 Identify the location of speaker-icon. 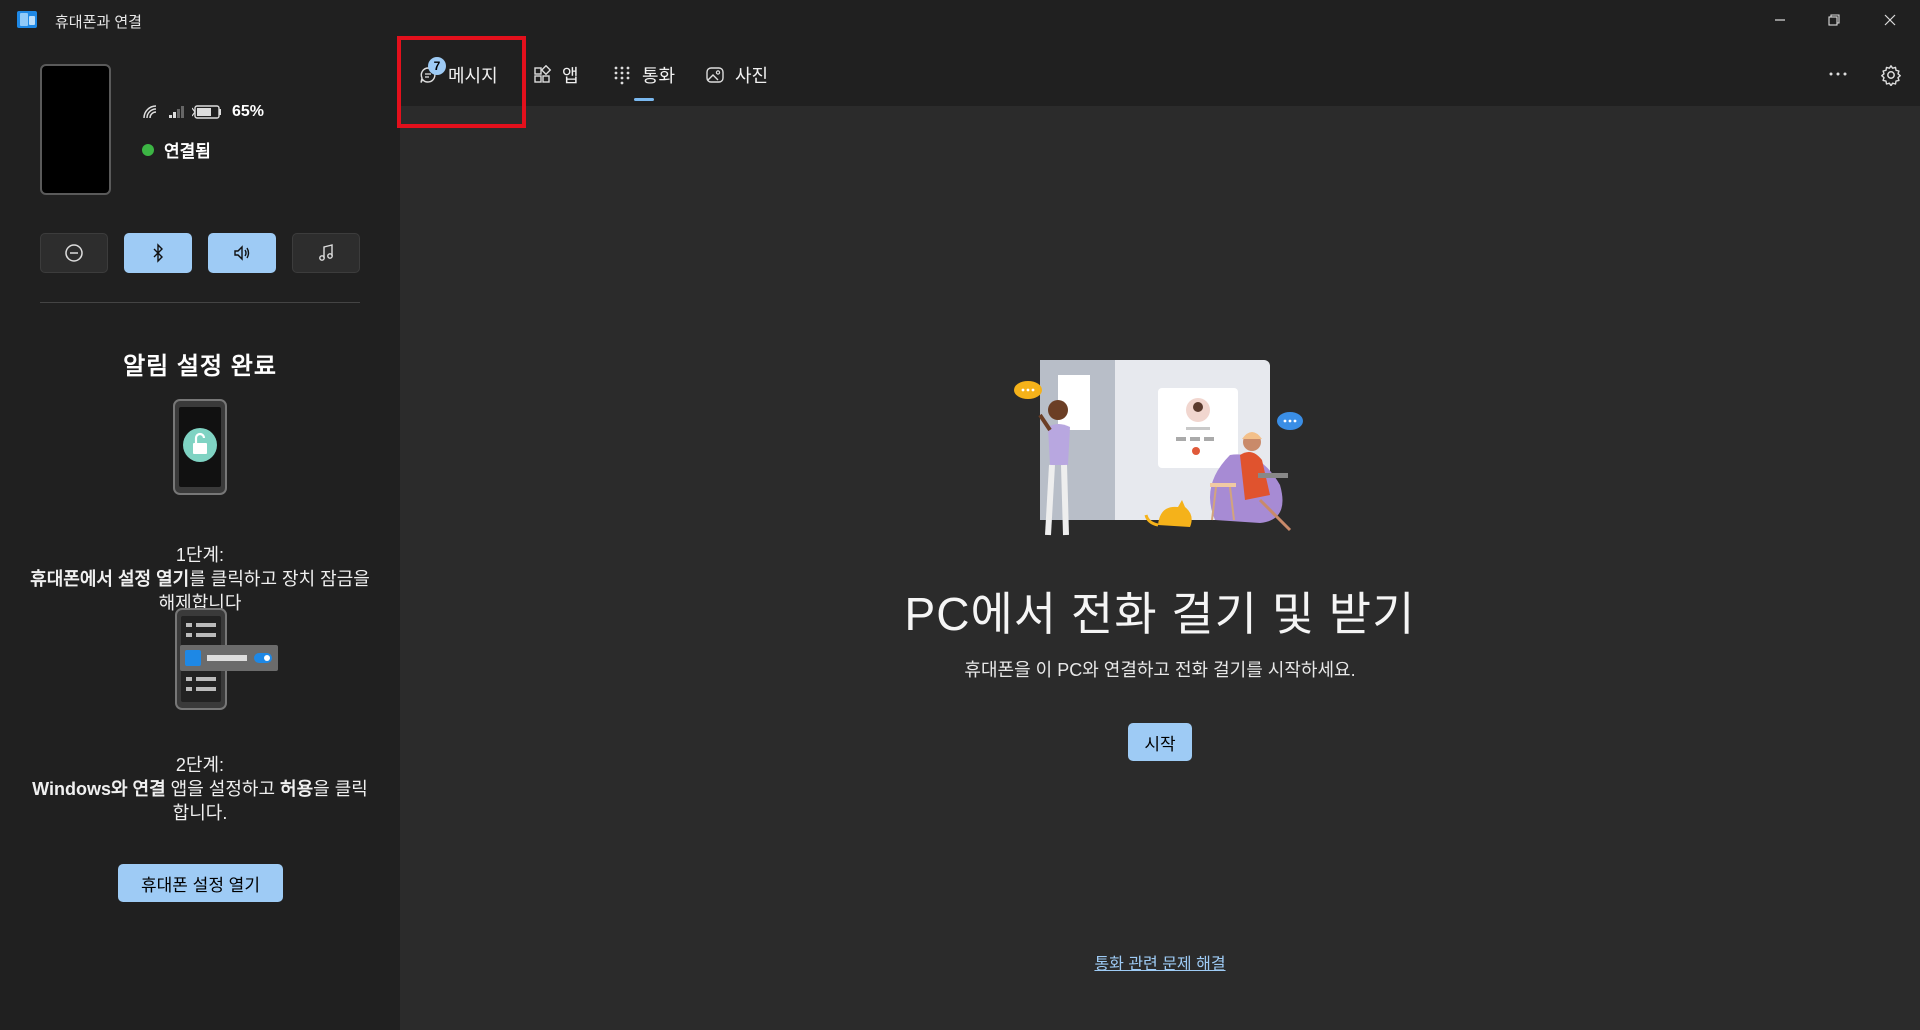
(242, 253).